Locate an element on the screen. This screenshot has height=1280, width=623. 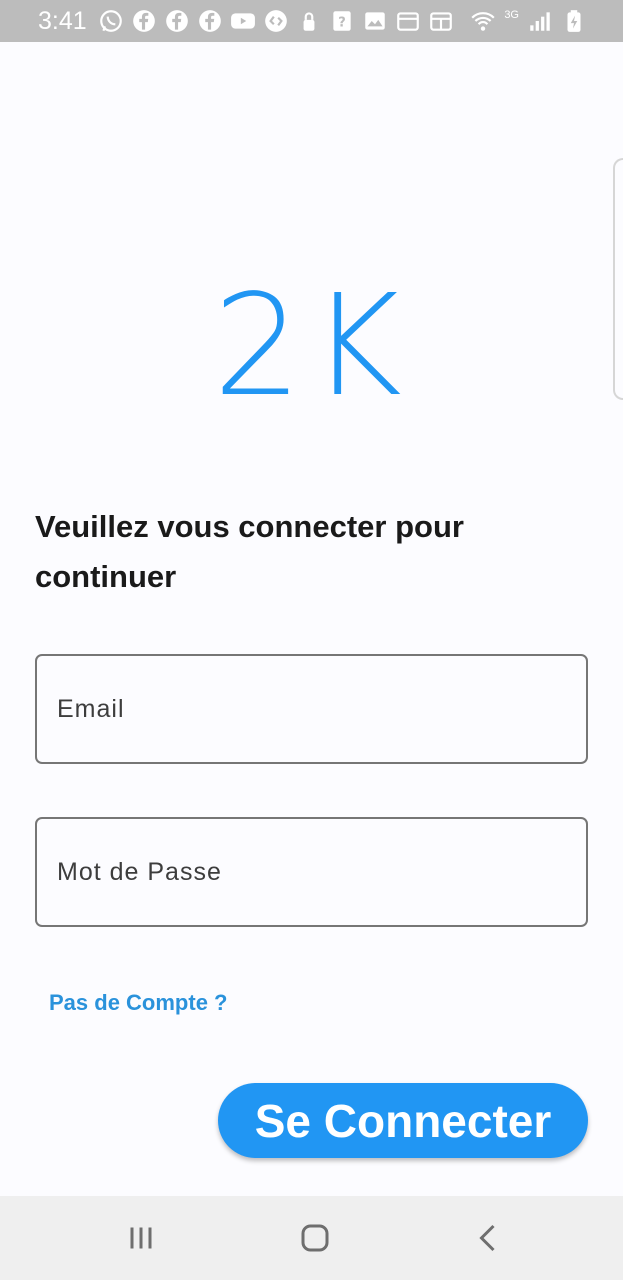
login-button: Se Connecter is located at coordinates (403, 1120).